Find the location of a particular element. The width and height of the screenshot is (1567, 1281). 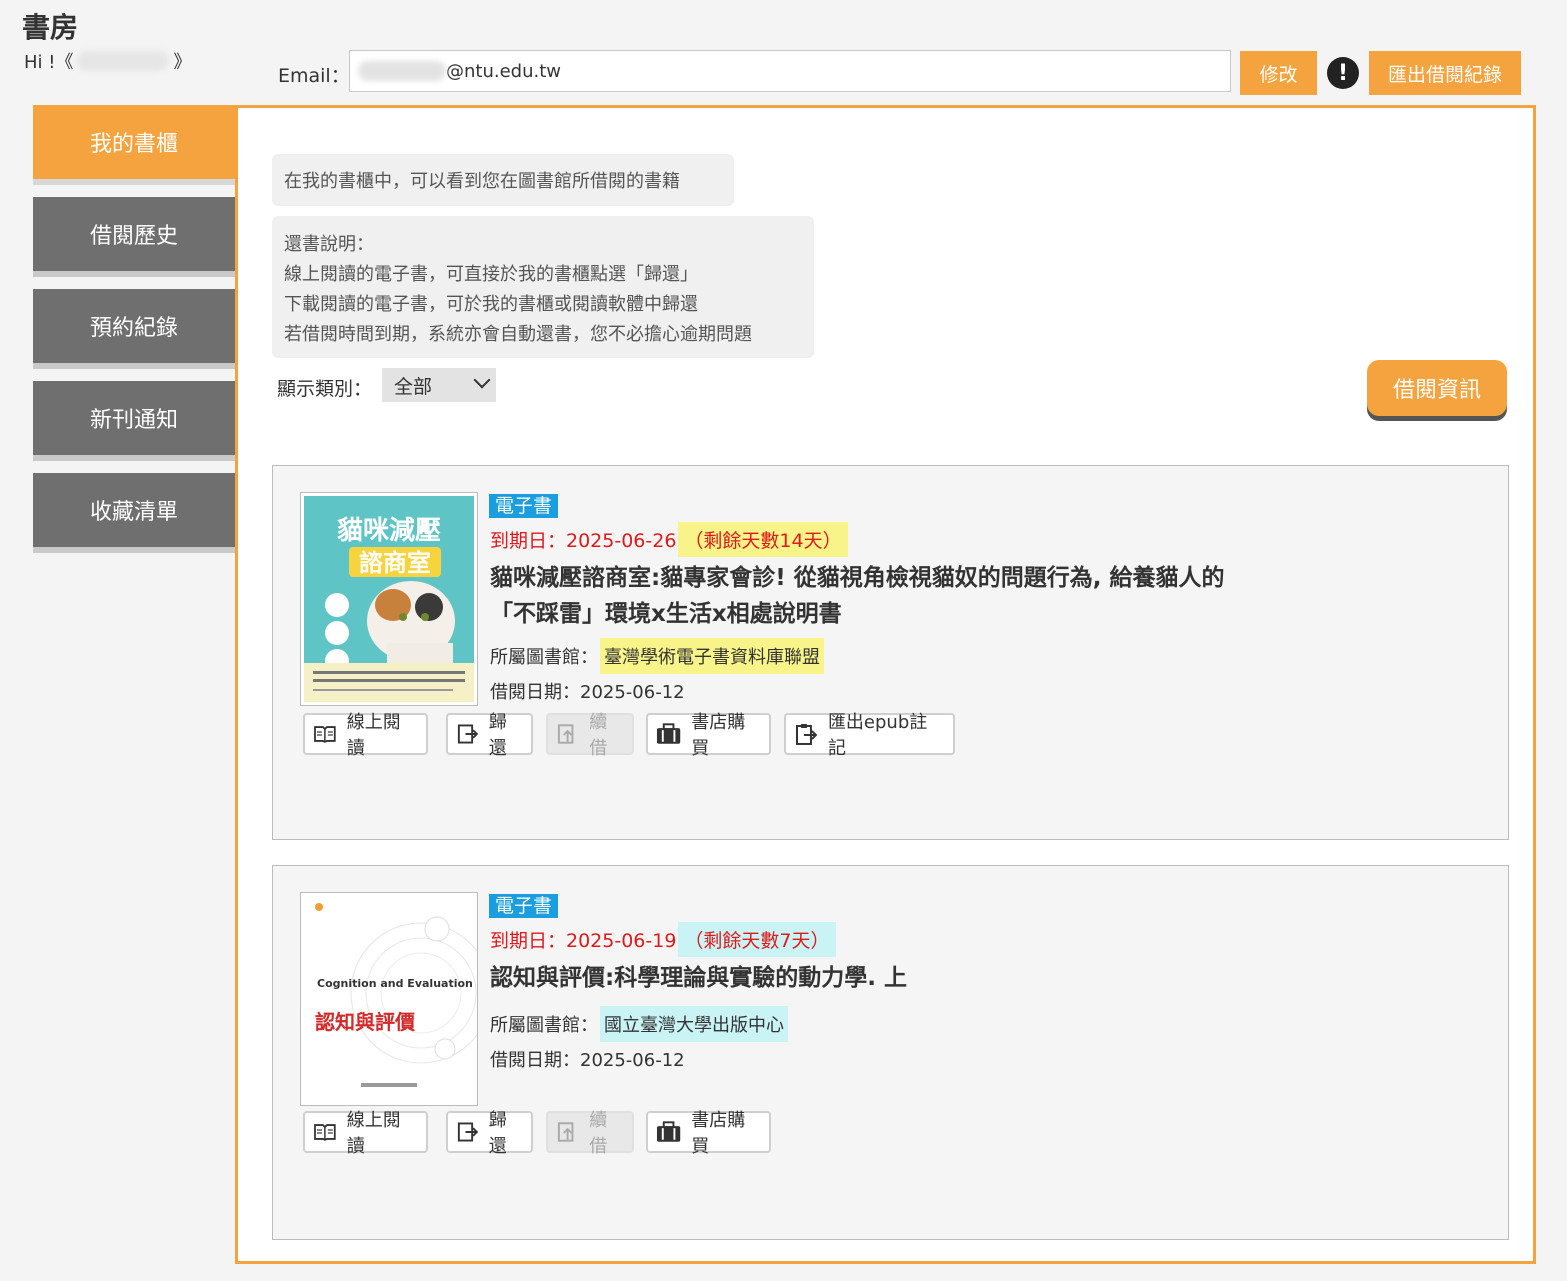

category-select: 全部 is located at coordinates (439, 385).